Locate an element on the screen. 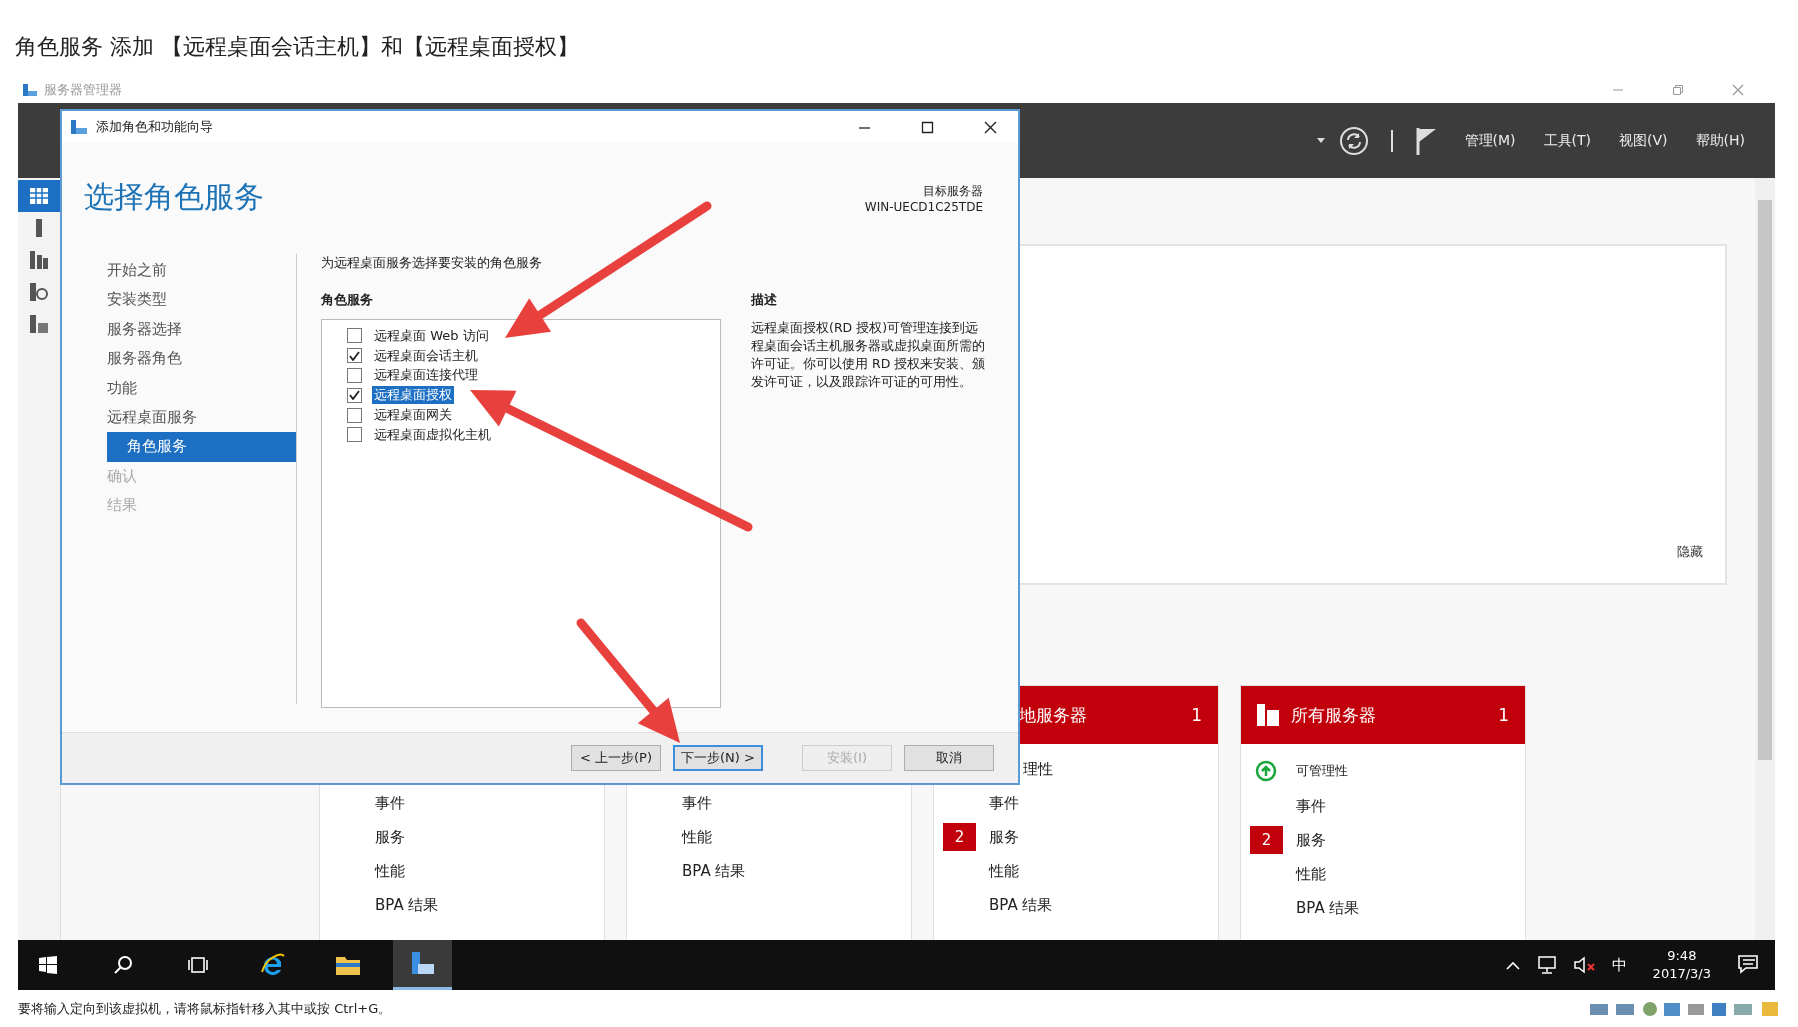  web-server-icon is located at coordinates (39, 292).